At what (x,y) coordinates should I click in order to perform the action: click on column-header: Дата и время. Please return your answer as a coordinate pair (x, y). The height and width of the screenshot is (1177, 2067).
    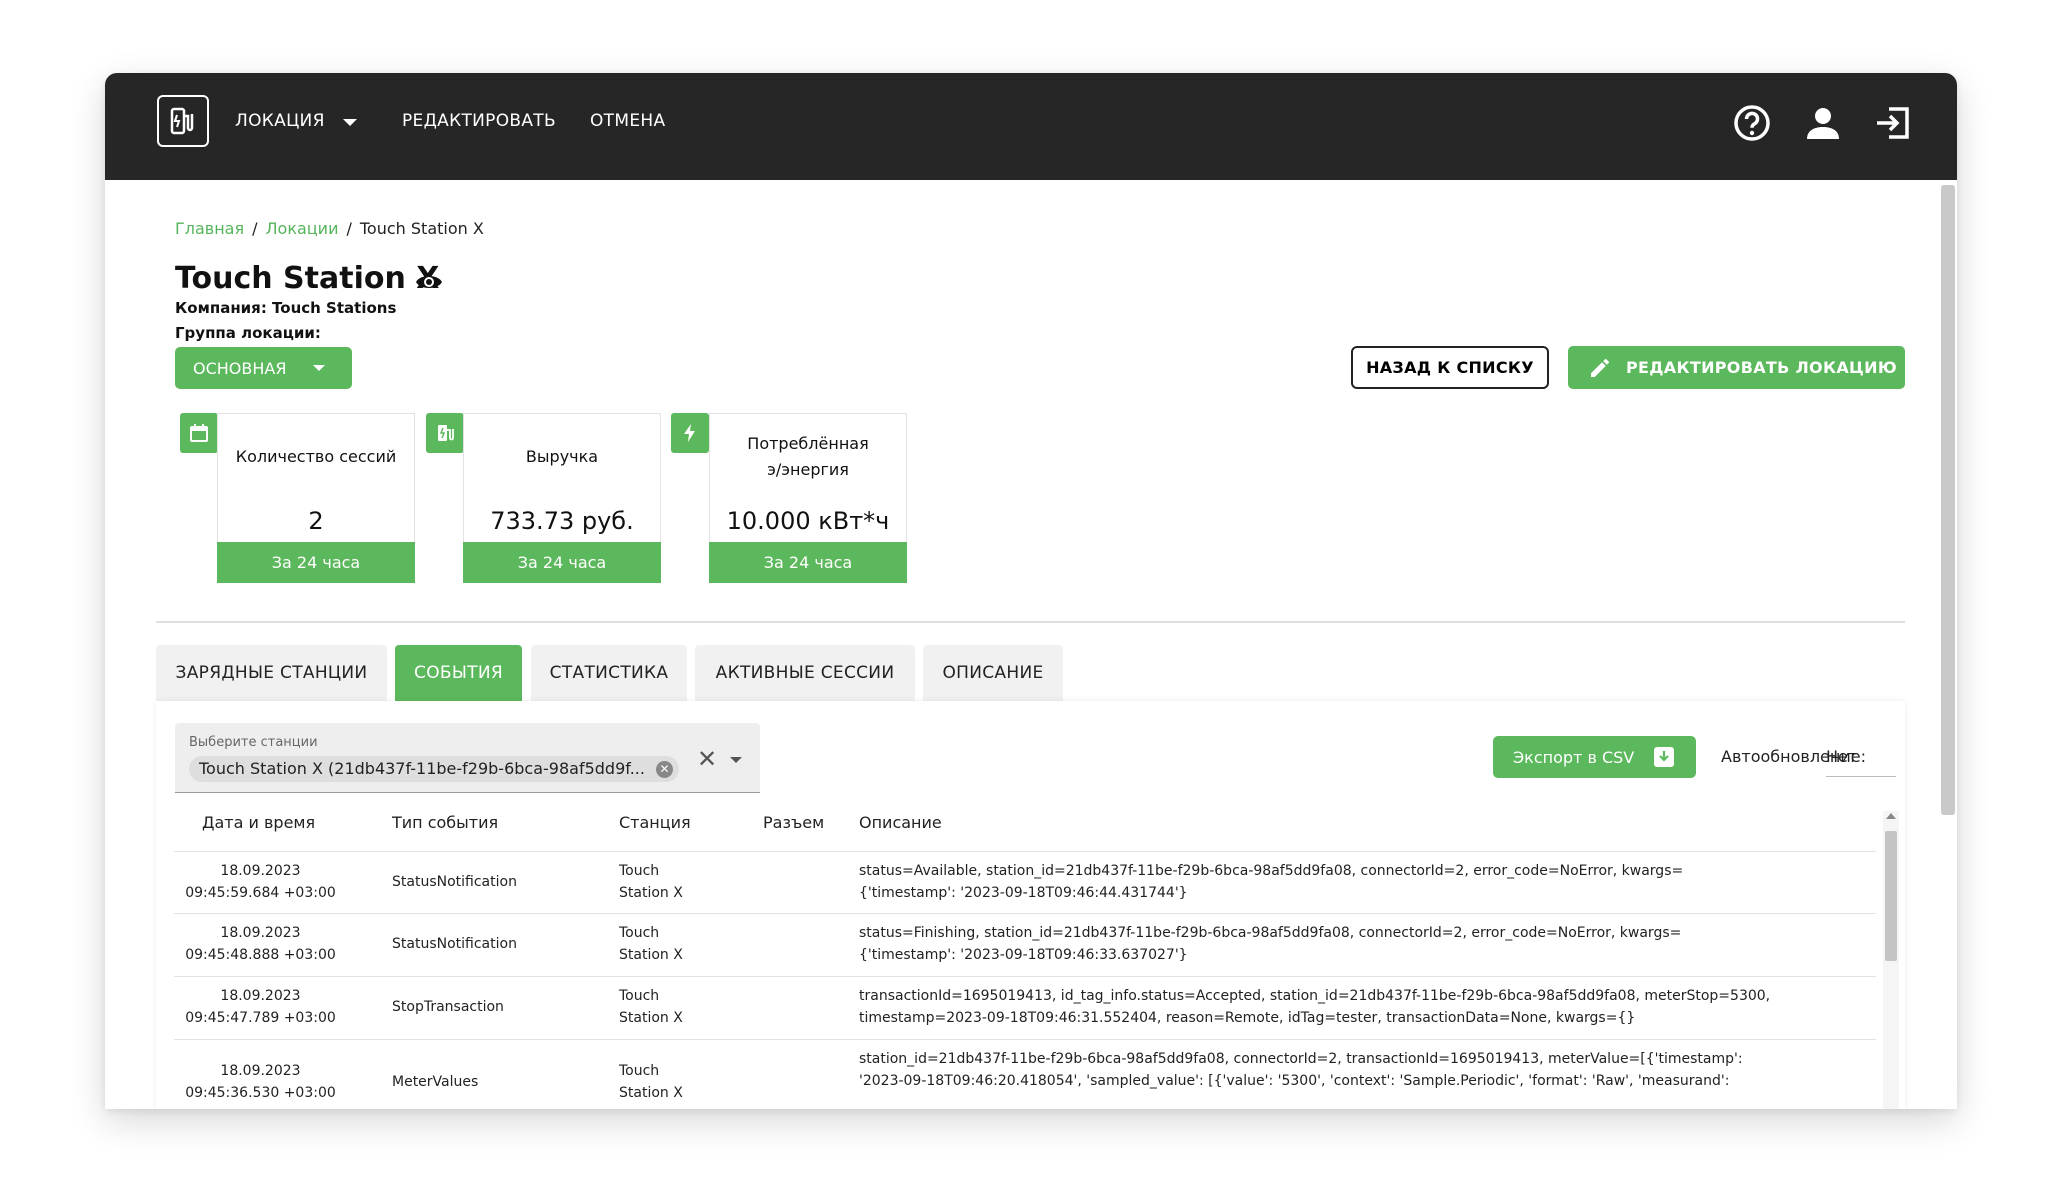
    Looking at the image, I should click on (258, 822).